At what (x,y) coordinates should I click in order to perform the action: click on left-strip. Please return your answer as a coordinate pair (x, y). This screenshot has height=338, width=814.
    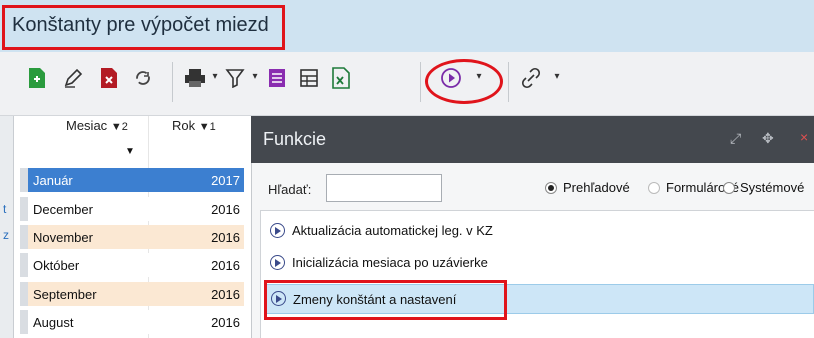
    Looking at the image, I should click on (7, 227).